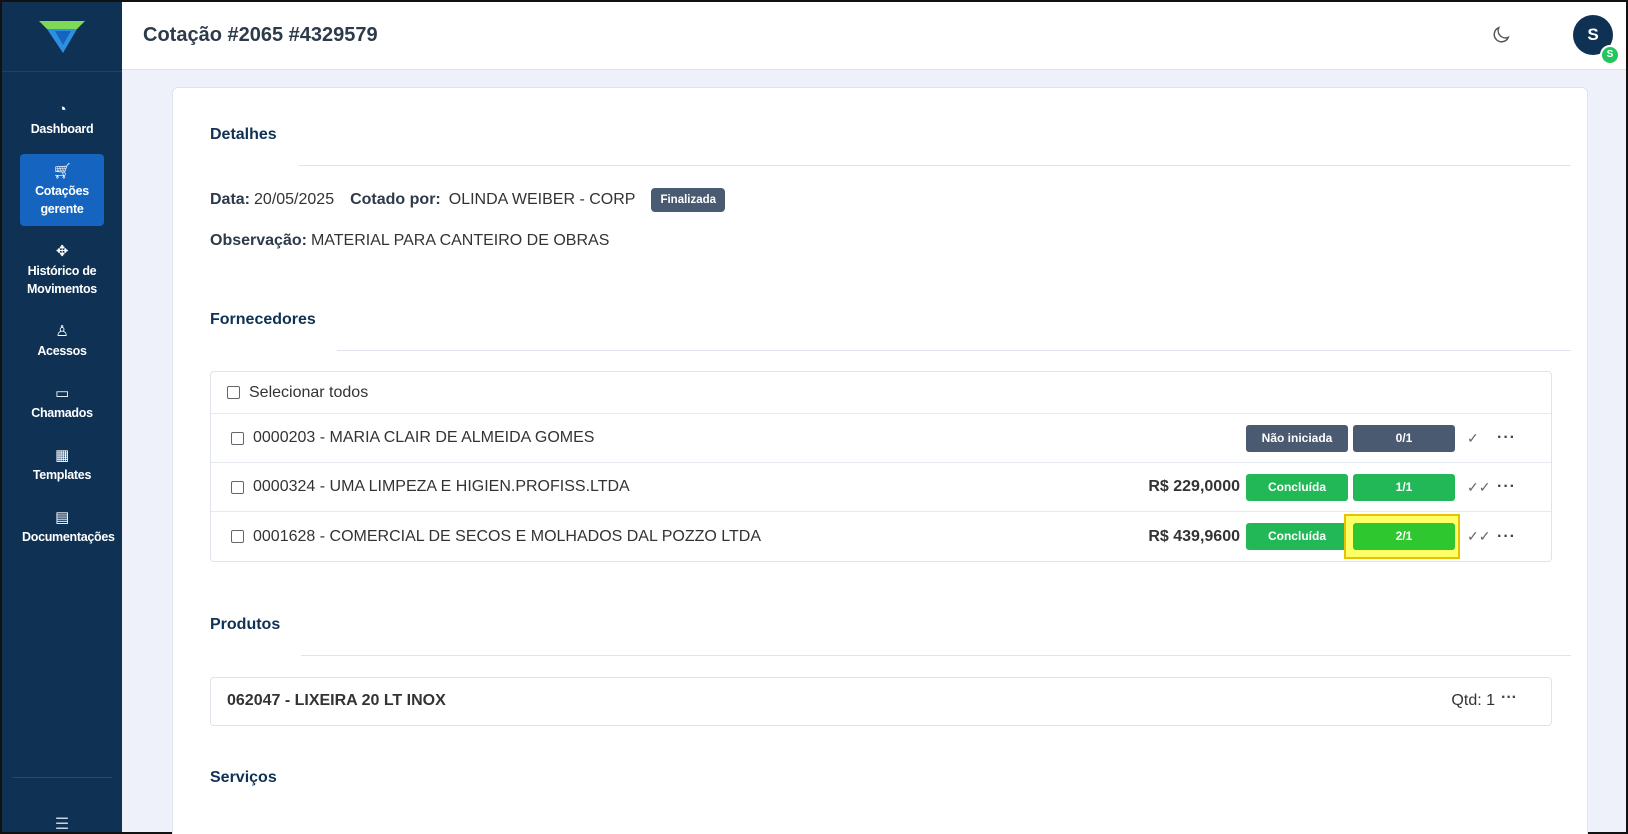 This screenshot has width=1628, height=834. Describe the element at coordinates (62, 777) in the screenshot. I see `sidebar-divider` at that location.